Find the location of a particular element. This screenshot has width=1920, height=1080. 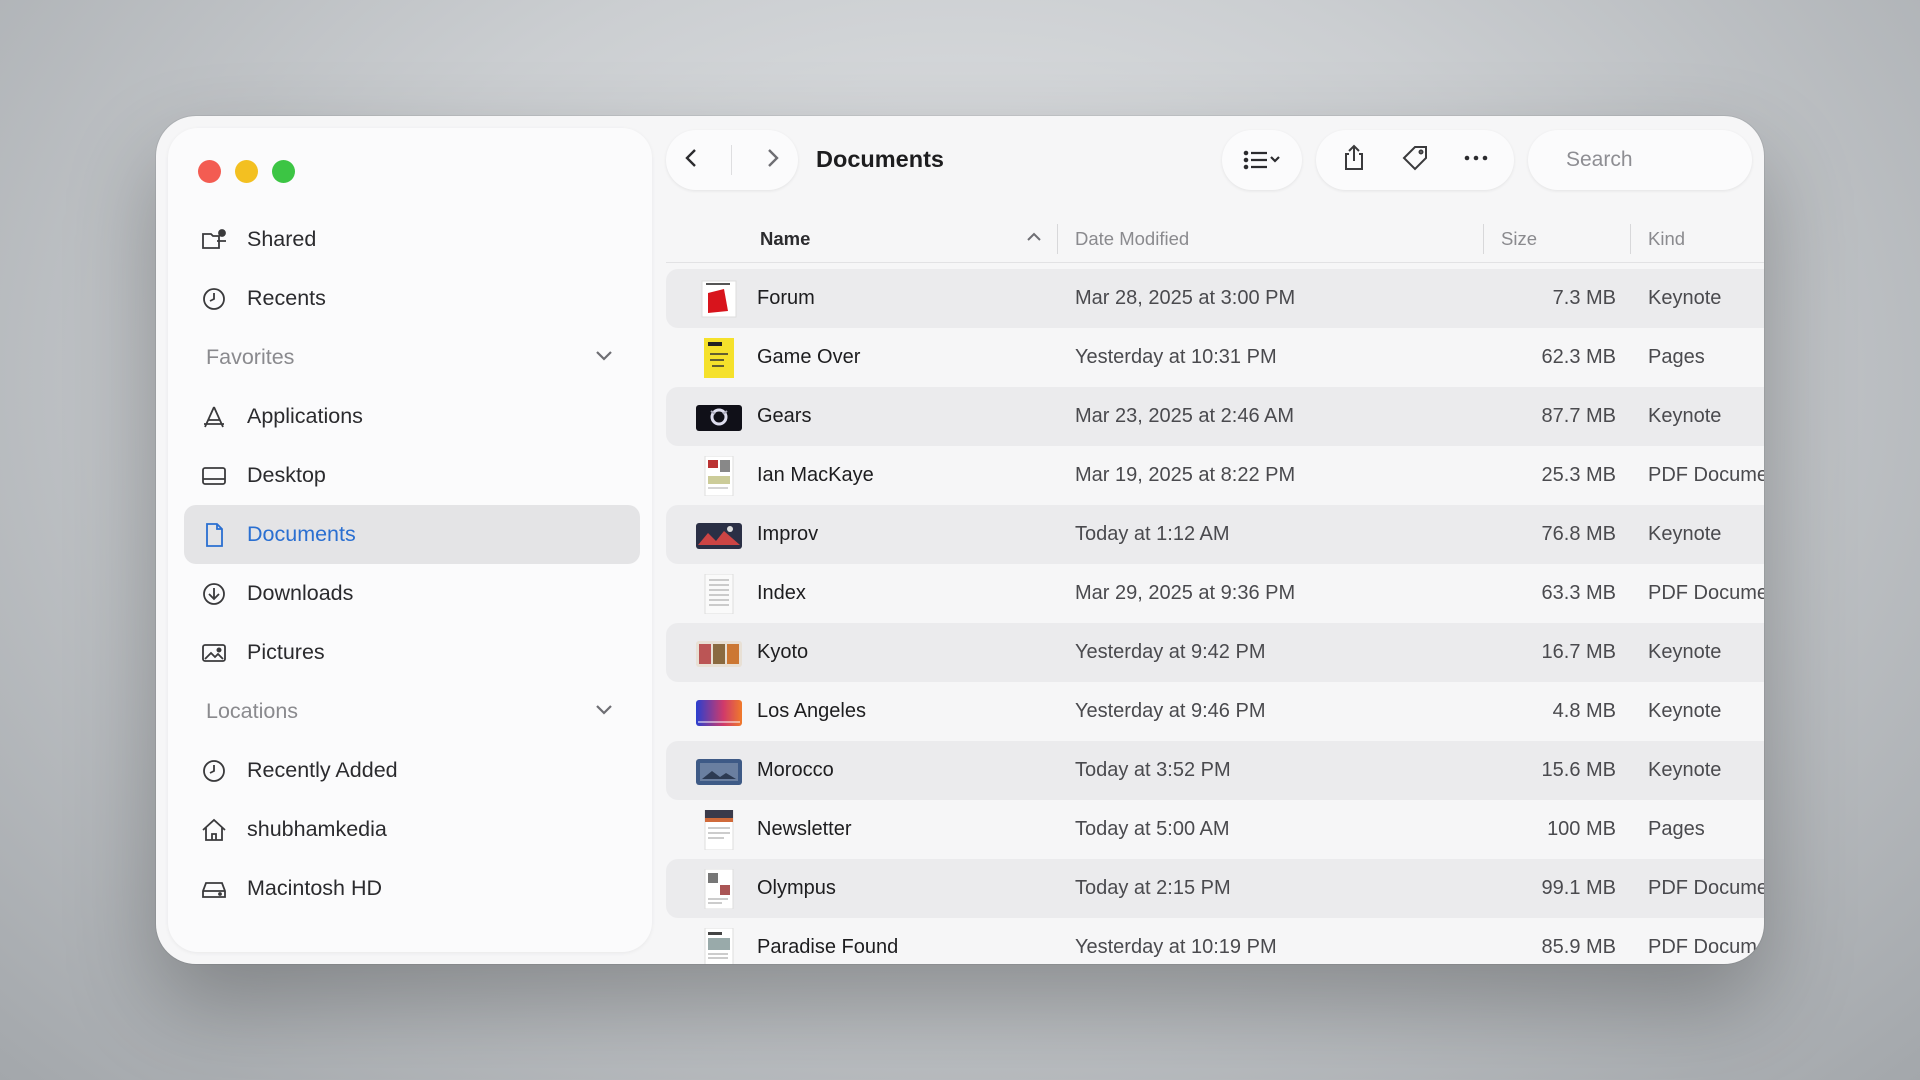

file-date: Today at 5:00 AM is located at coordinates (1152, 829).